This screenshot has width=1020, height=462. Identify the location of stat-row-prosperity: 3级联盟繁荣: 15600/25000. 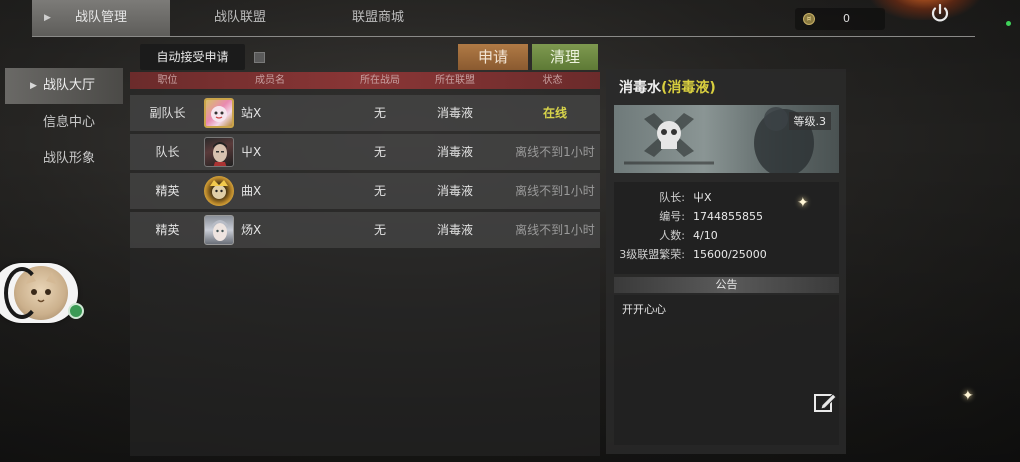
(726, 255).